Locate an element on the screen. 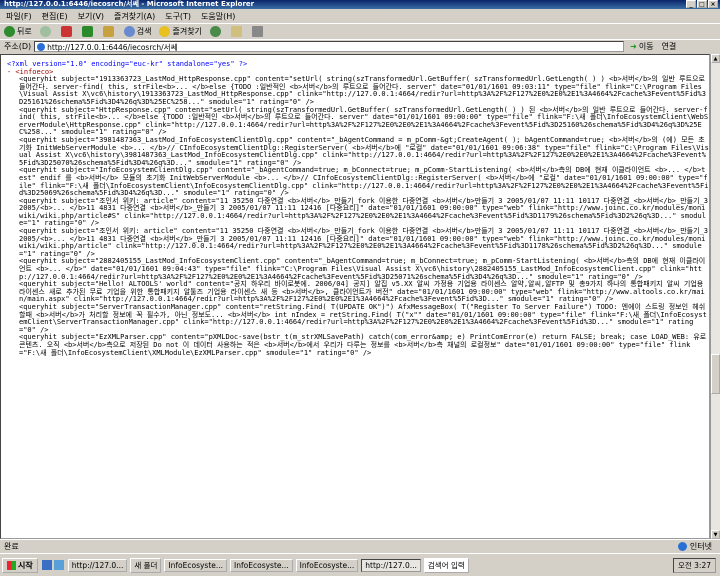 The width and height of the screenshot is (720, 576). scroll-thumb is located at coordinates (715, 374).